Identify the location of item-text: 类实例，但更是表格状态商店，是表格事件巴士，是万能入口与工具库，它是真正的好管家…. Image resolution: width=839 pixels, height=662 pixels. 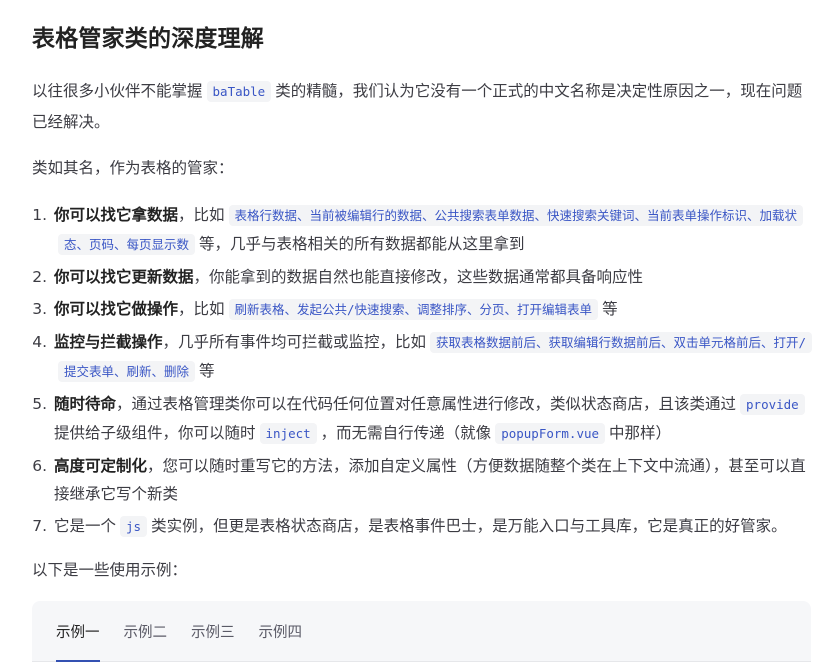
(469, 526).